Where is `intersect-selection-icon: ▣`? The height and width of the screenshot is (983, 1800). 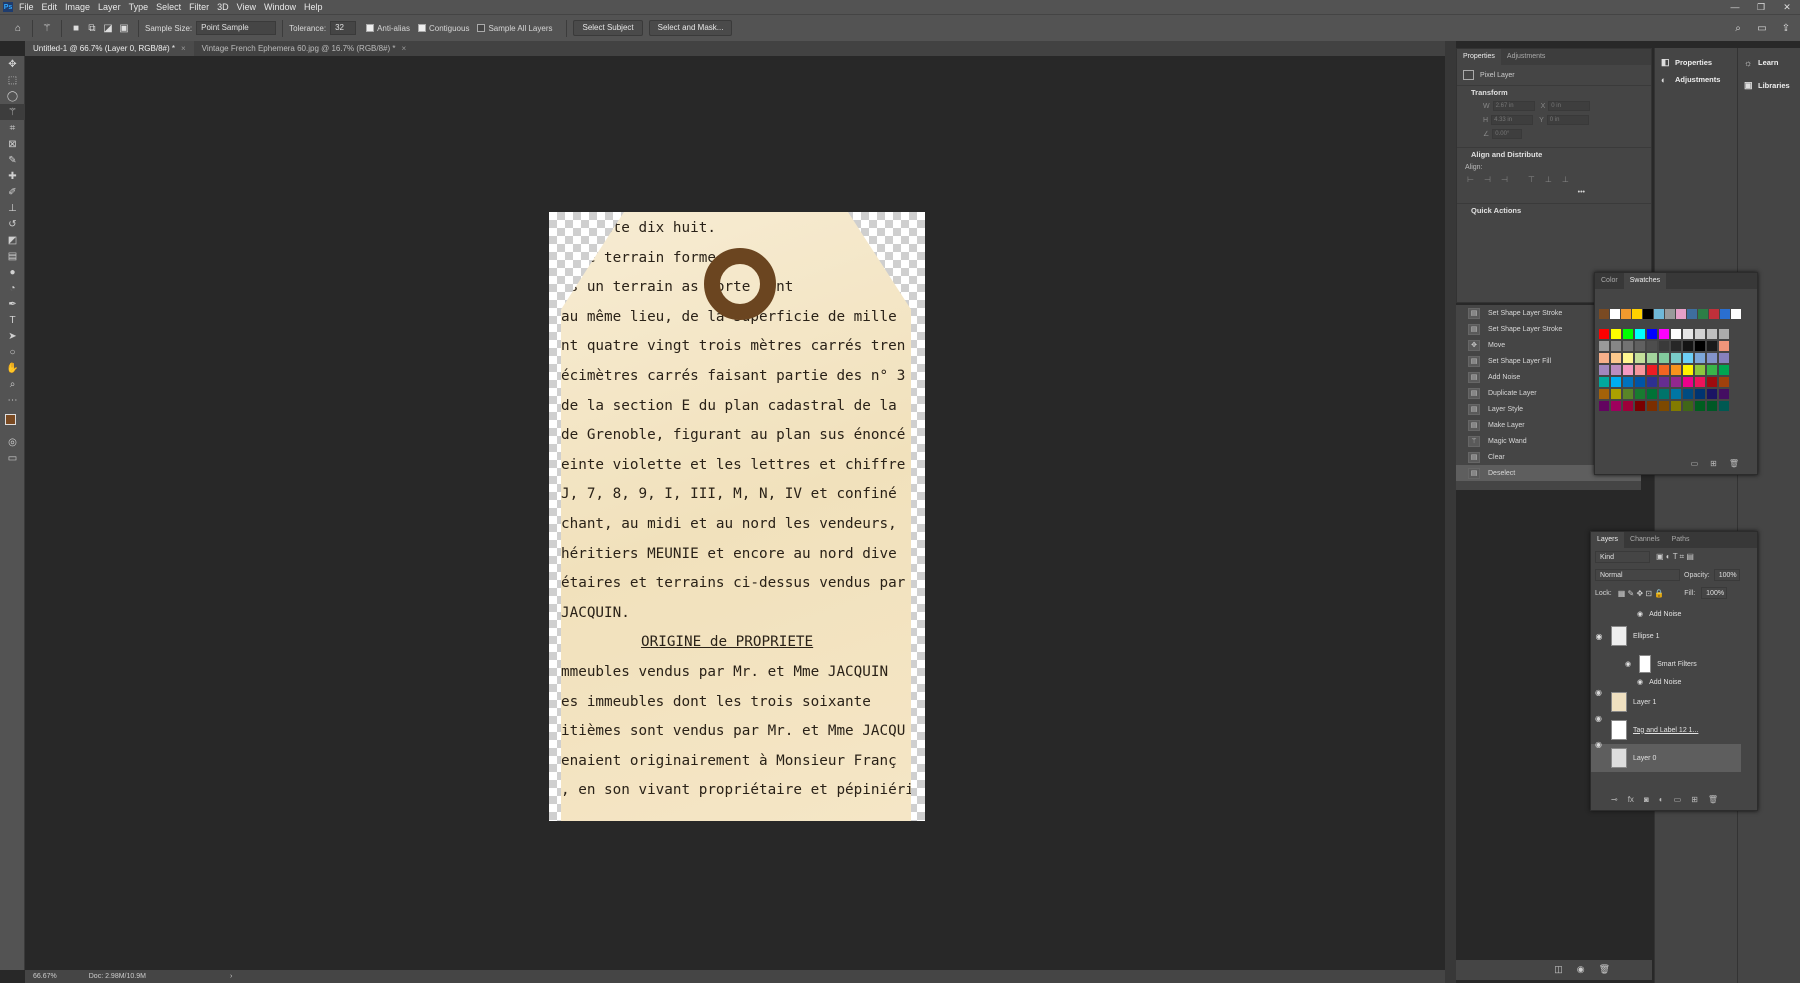 intersect-selection-icon: ▣ is located at coordinates (124, 28).